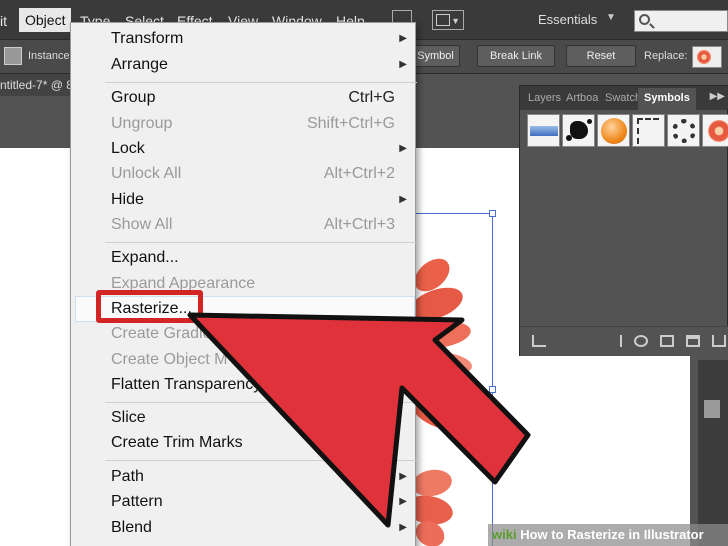  I want to click on menu-item-pattern: Pattern, so click(137, 502).